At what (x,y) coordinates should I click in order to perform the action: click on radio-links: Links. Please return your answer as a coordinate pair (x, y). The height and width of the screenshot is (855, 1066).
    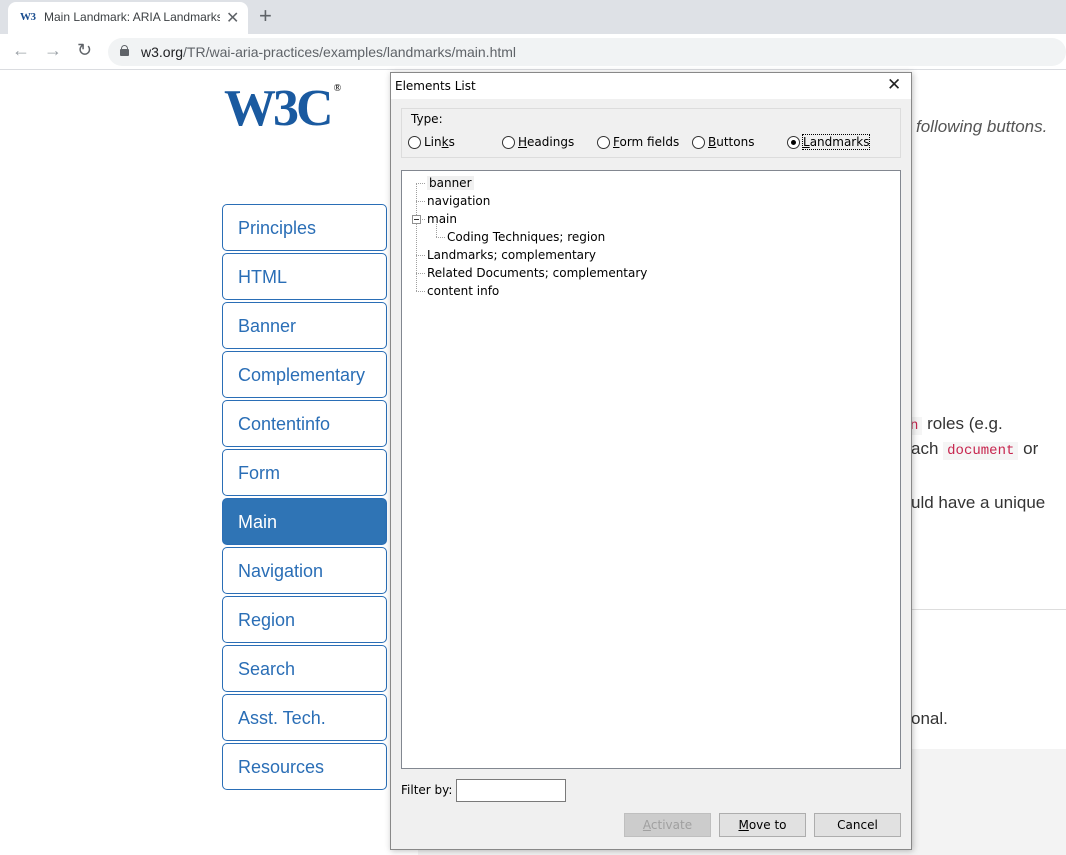
    Looking at the image, I should click on (431, 142).